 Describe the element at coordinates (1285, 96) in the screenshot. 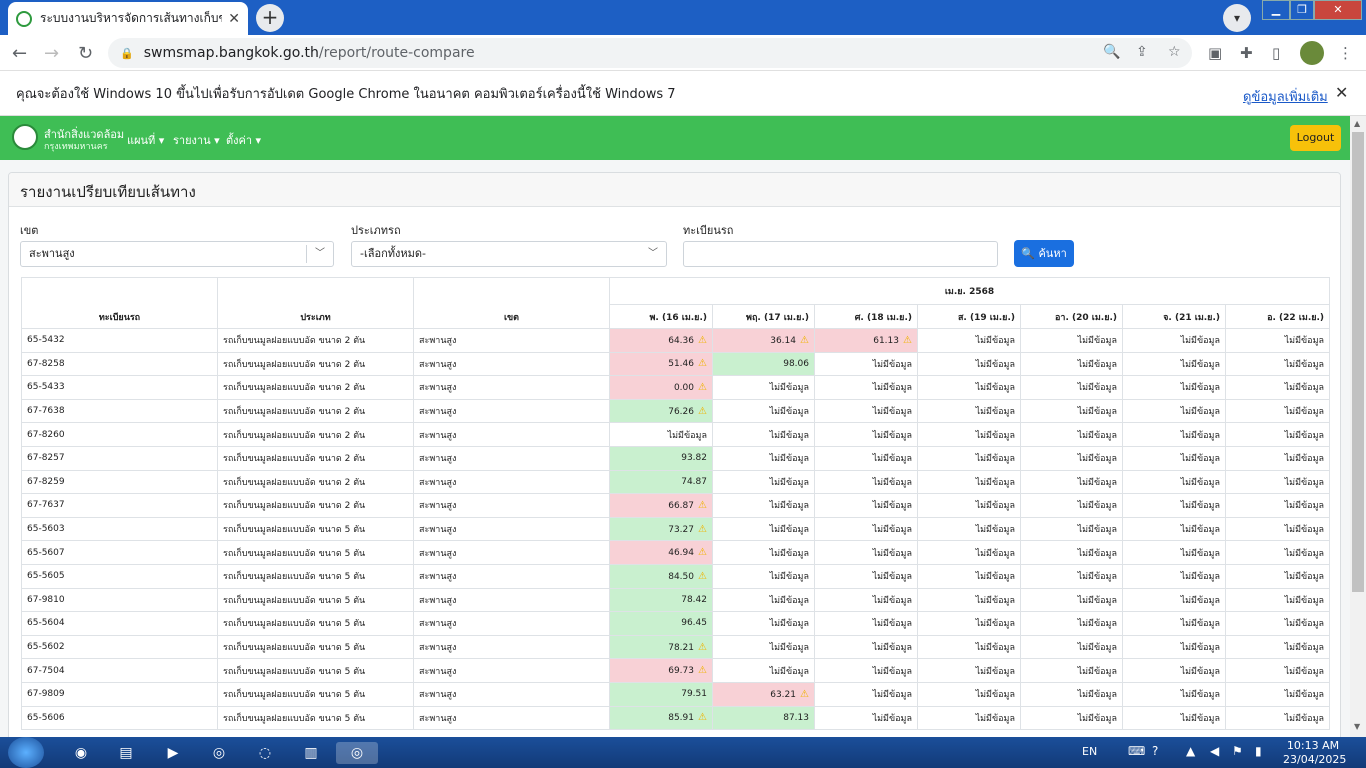

I see `learn-more-link: ดูข้อมูลเพิ่มเติม` at that location.